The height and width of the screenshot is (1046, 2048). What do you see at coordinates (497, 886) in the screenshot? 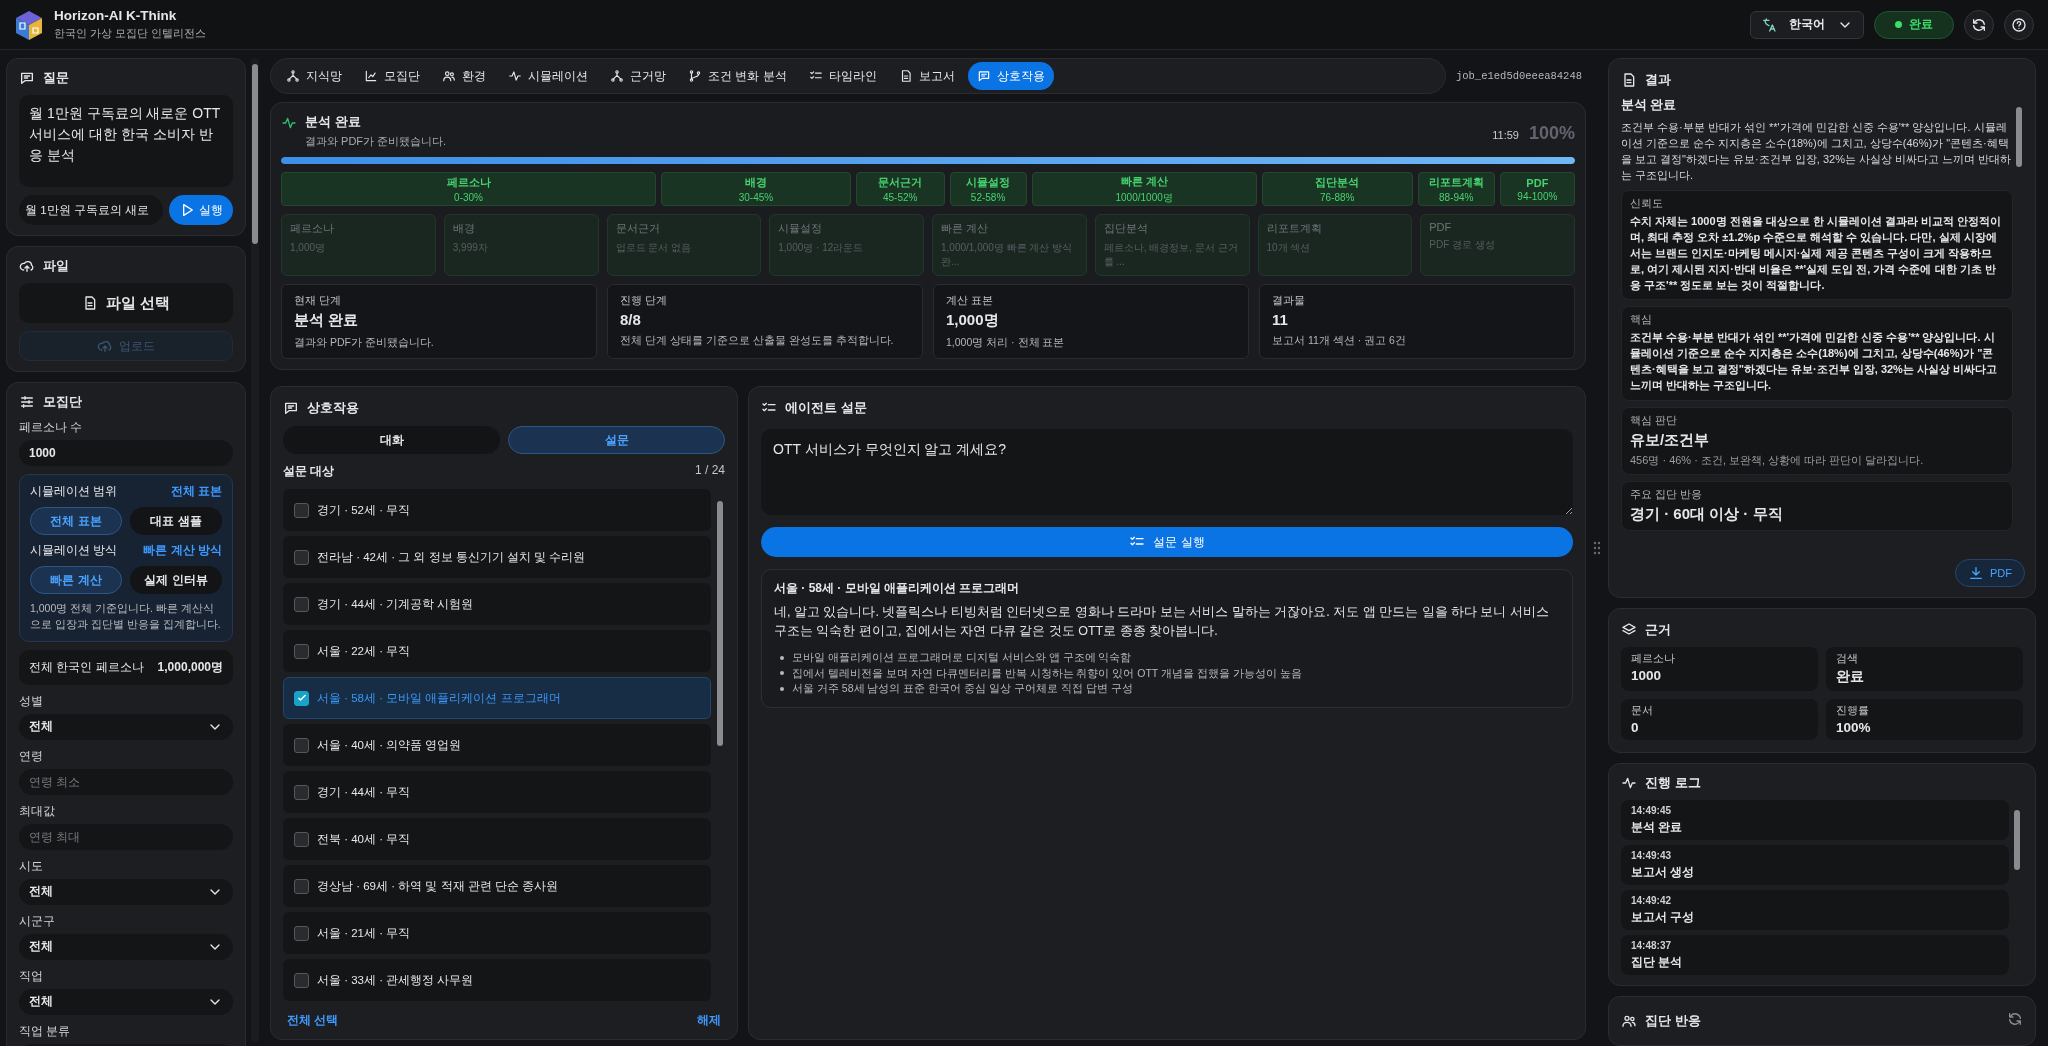
I see `target-row: 경상남 · 69세 · 하역 및 적재 관련 단순 종사원` at bounding box center [497, 886].